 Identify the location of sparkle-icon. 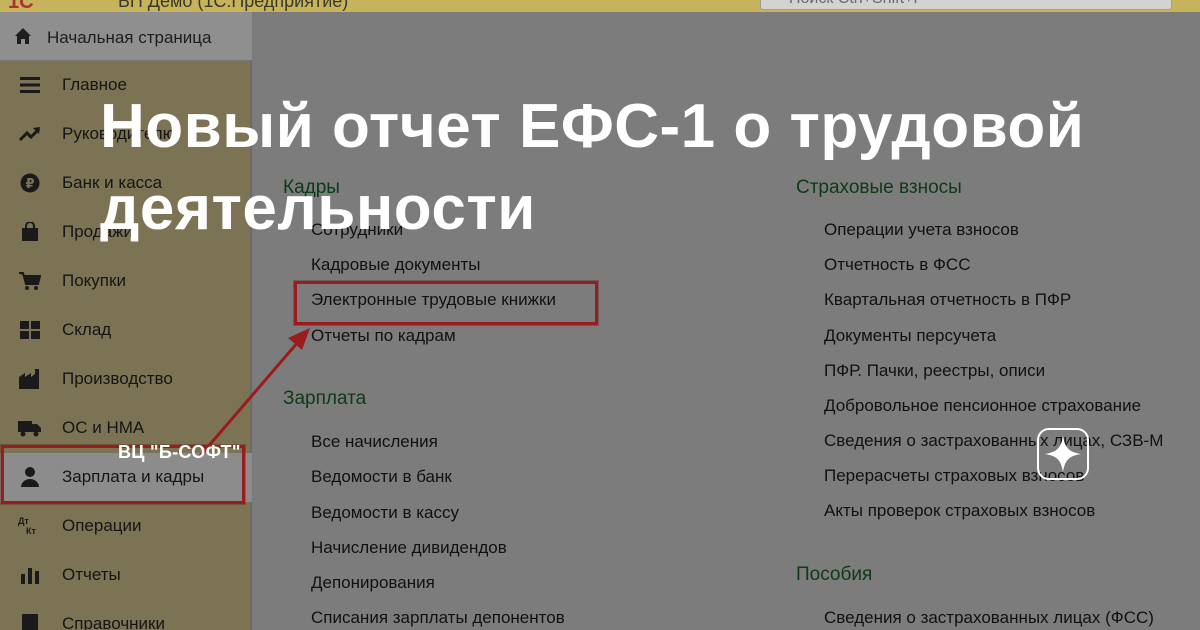
(1063, 454).